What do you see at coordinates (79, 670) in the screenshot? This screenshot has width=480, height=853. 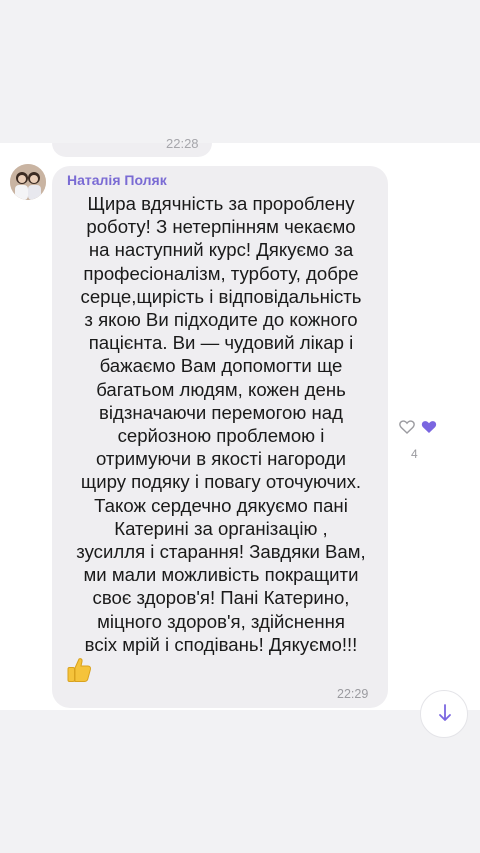 I see `thumbs-up-icon` at bounding box center [79, 670].